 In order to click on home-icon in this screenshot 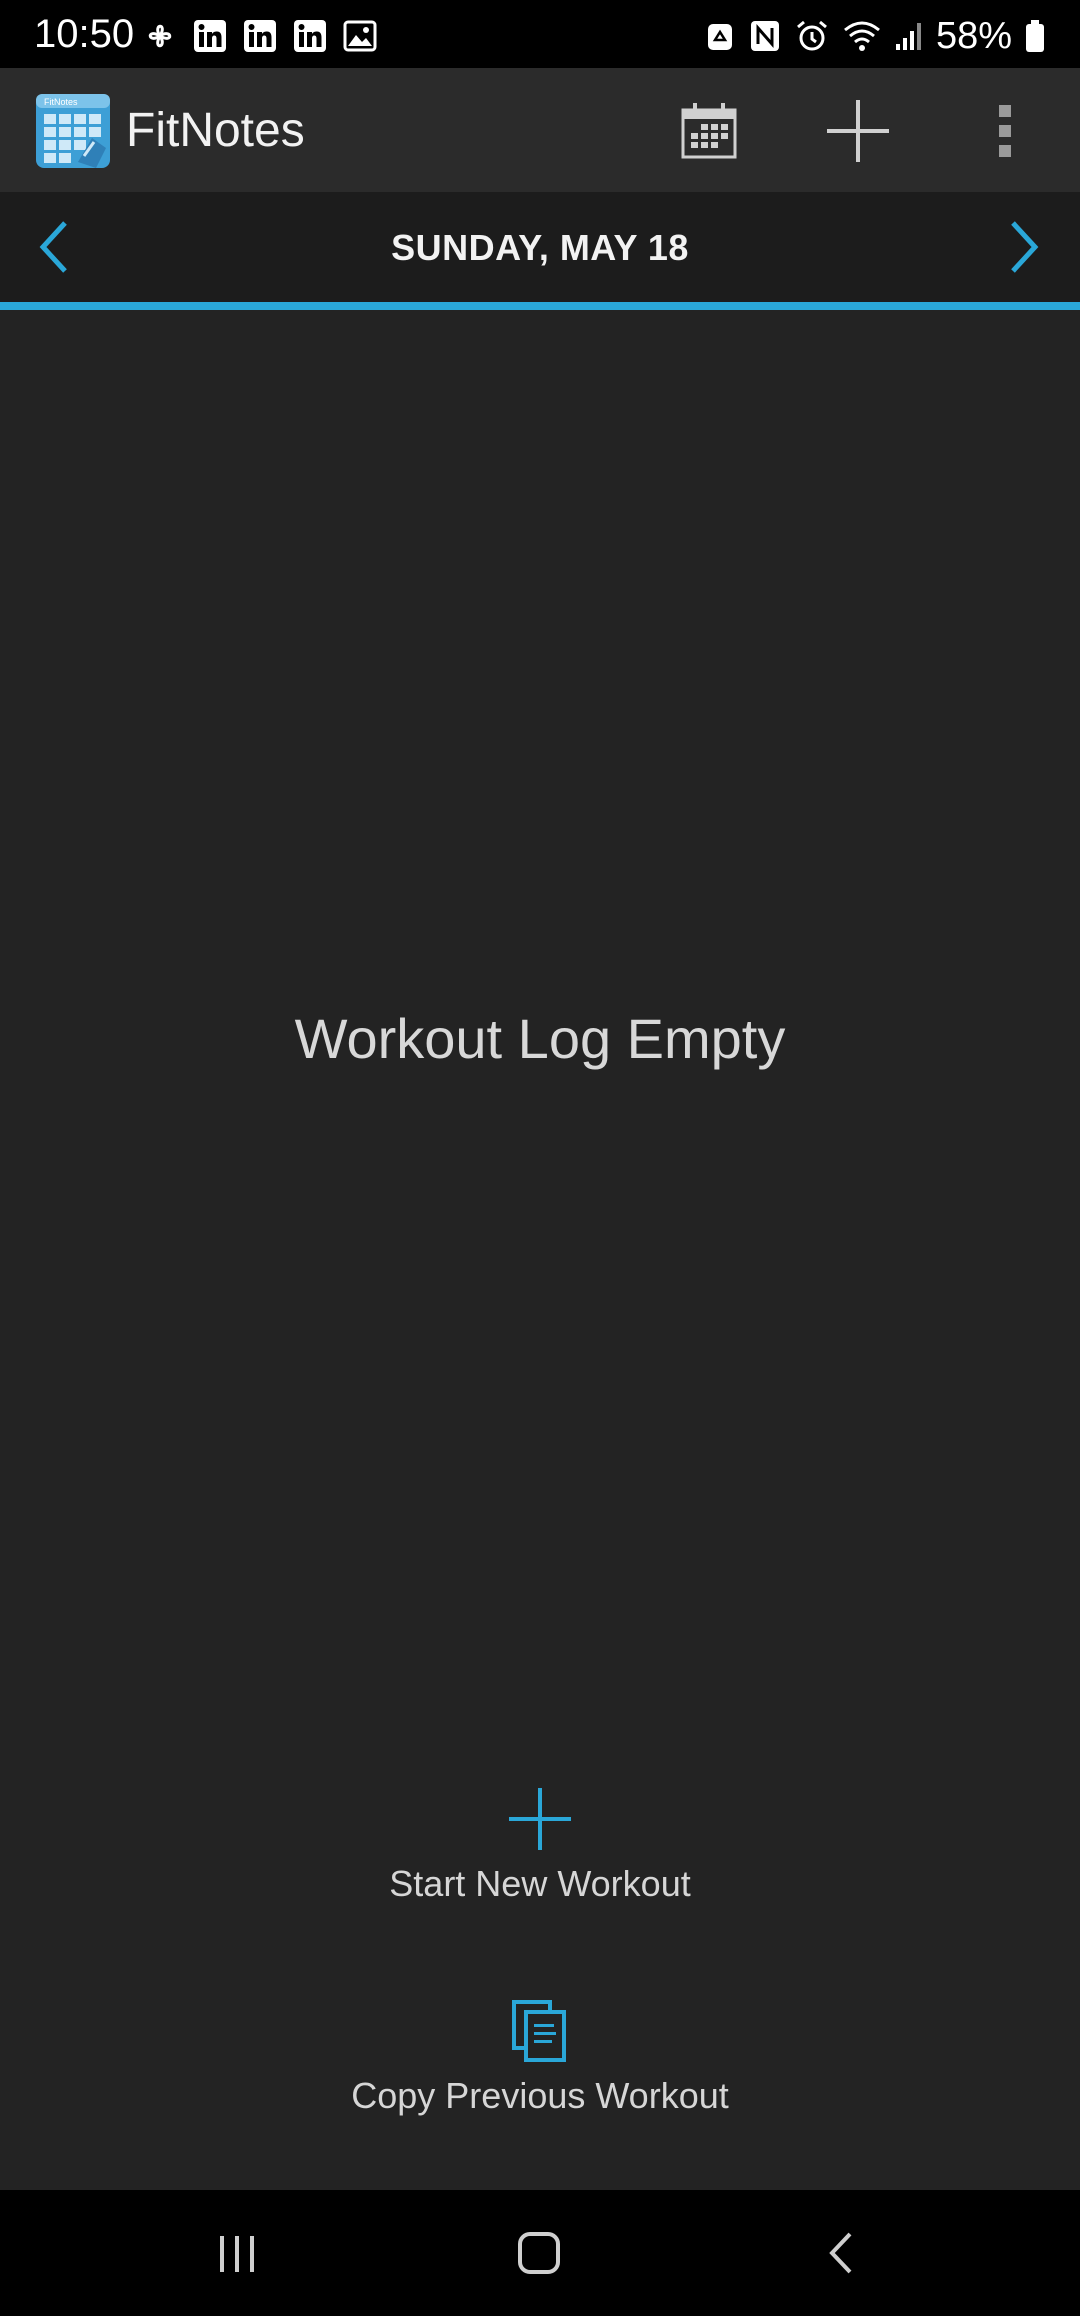, I will do `click(539, 2253)`.